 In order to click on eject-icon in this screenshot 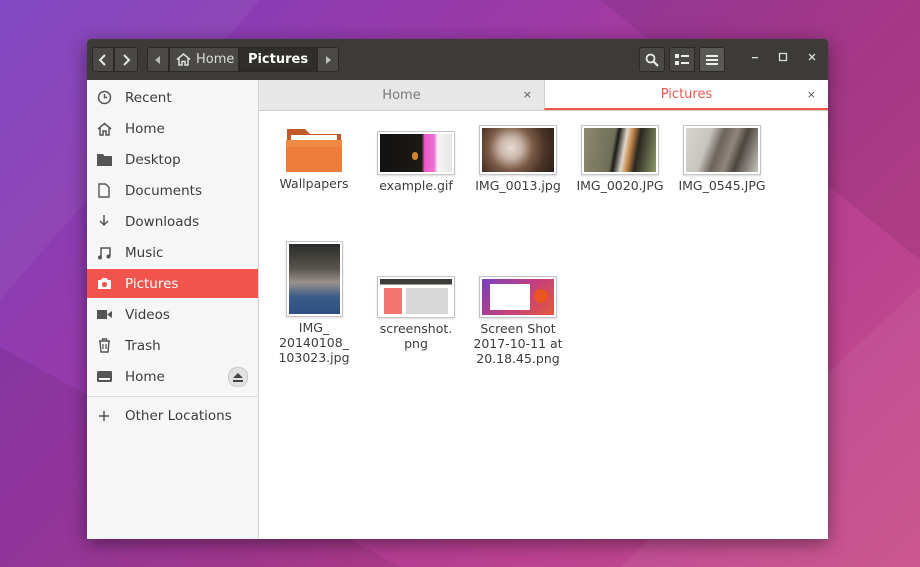, I will do `click(238, 377)`.